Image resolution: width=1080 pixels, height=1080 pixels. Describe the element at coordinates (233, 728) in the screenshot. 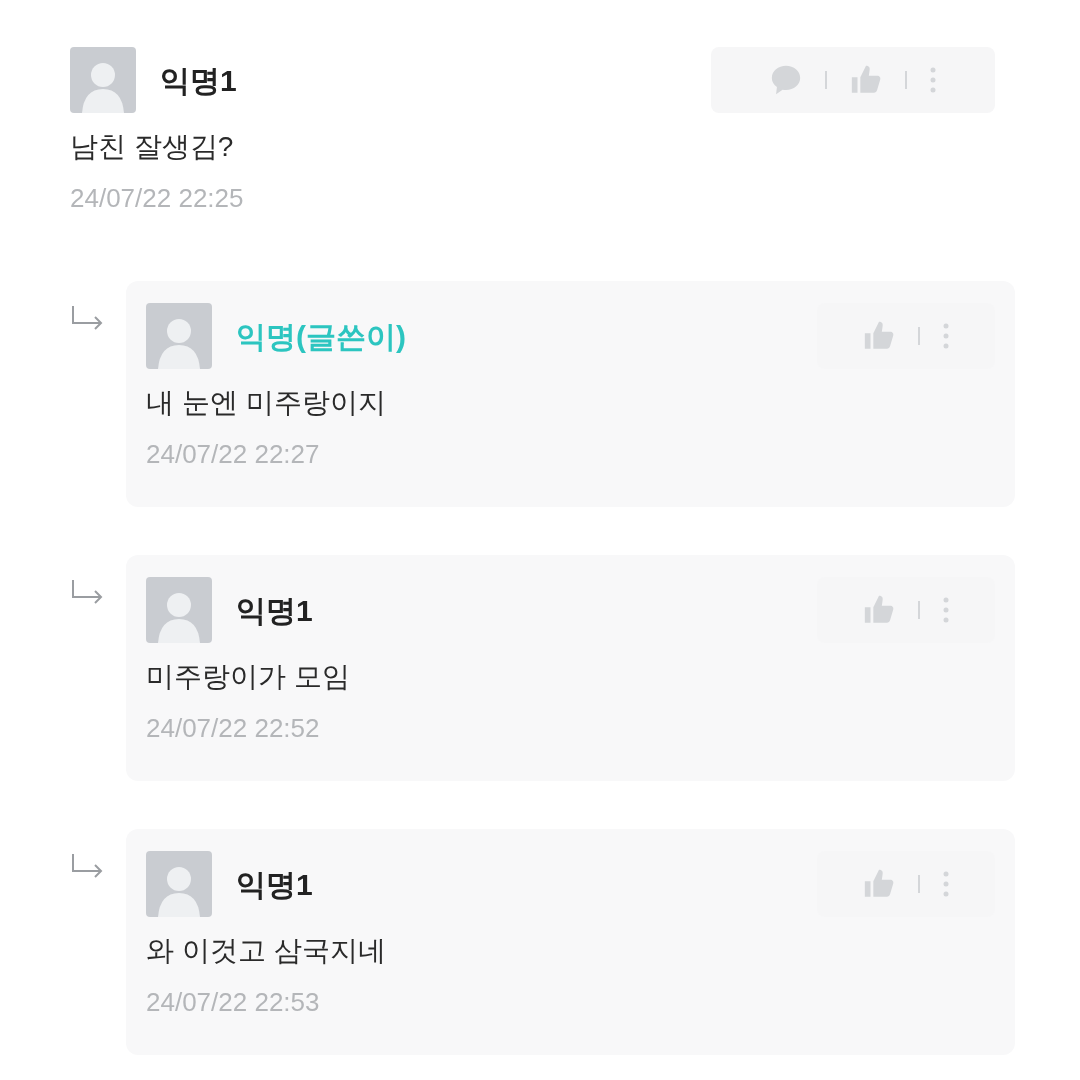

I see `comment-time: 24/07/22 22:52` at that location.